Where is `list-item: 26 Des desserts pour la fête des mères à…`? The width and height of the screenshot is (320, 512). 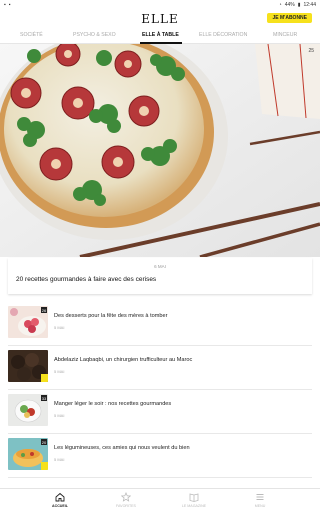
list-item: 26 Des desserts pour la fête des mères à… is located at coordinates (160, 324).